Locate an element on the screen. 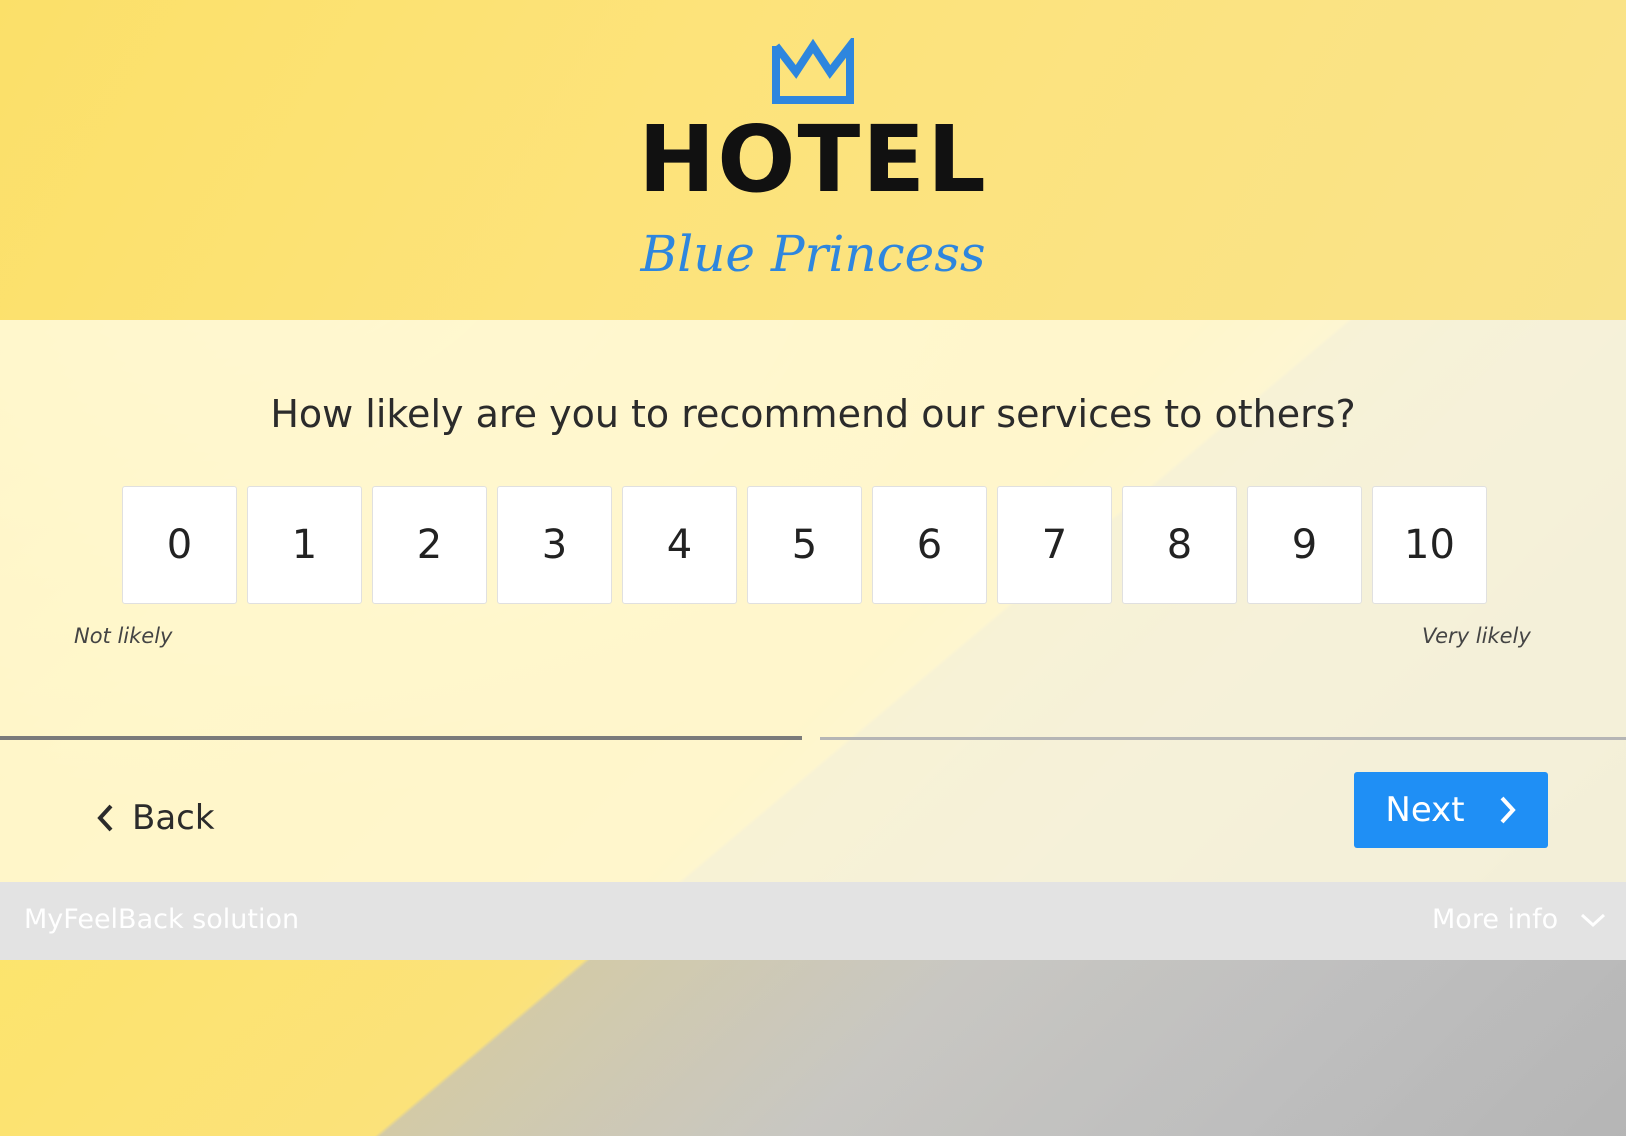 Image resolution: width=1626 pixels, height=1136 pixels. scale-option-8: 8 is located at coordinates (1179, 545).